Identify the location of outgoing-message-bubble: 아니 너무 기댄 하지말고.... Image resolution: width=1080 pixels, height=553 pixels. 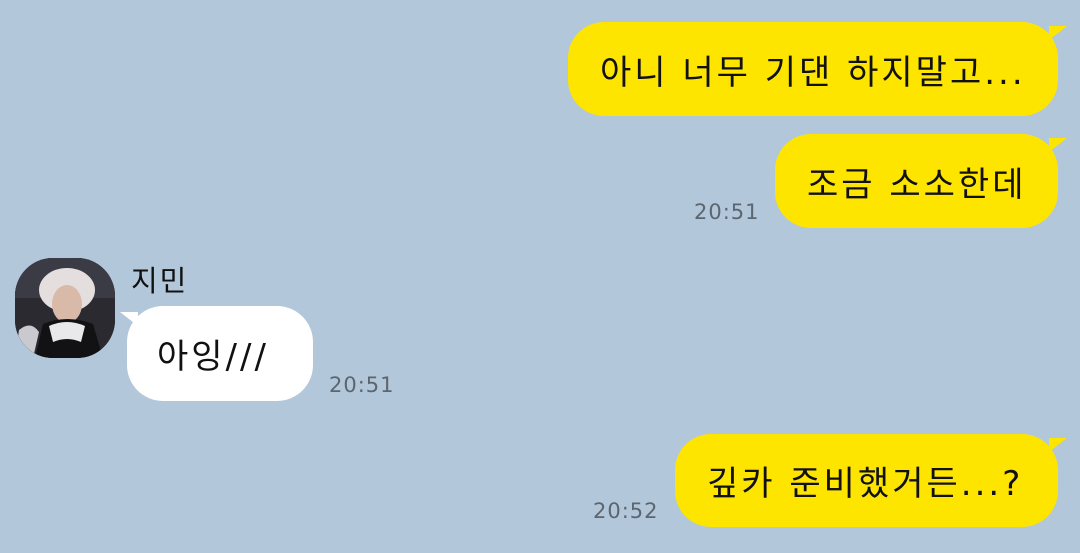
(813, 69).